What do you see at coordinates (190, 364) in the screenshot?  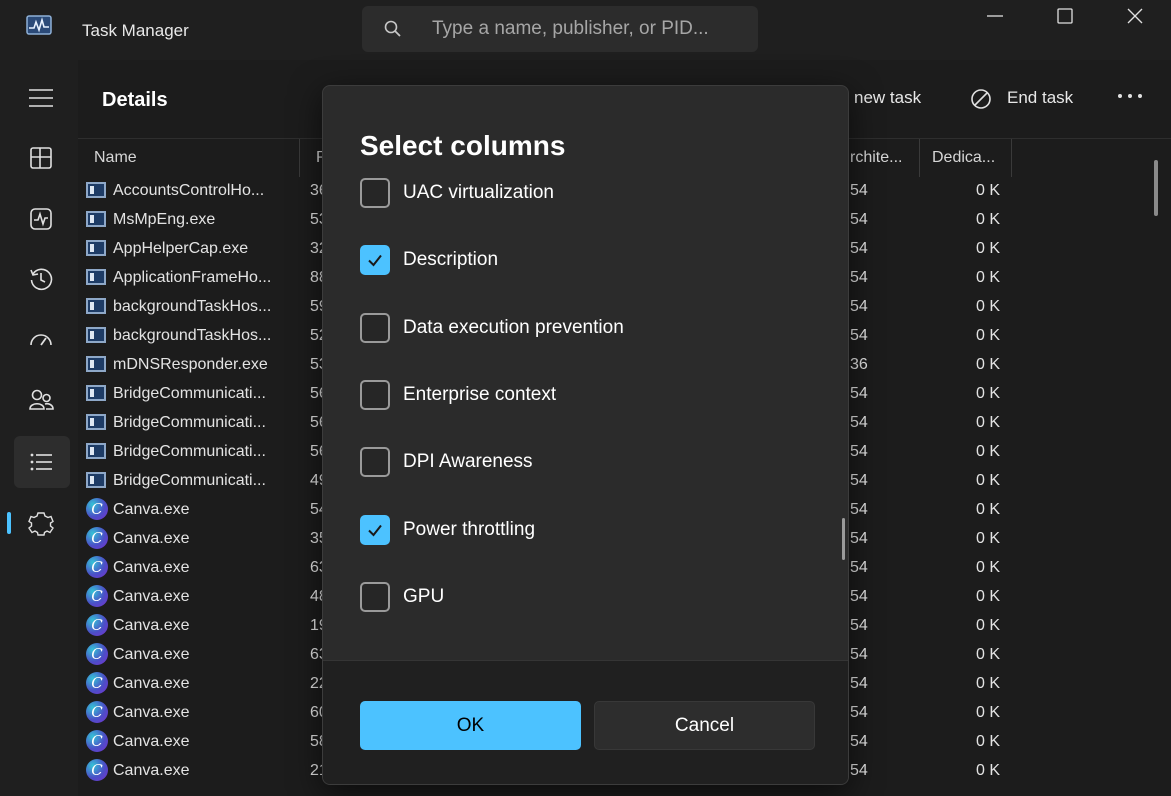 I see `process-name: mDNSResponder.exe` at bounding box center [190, 364].